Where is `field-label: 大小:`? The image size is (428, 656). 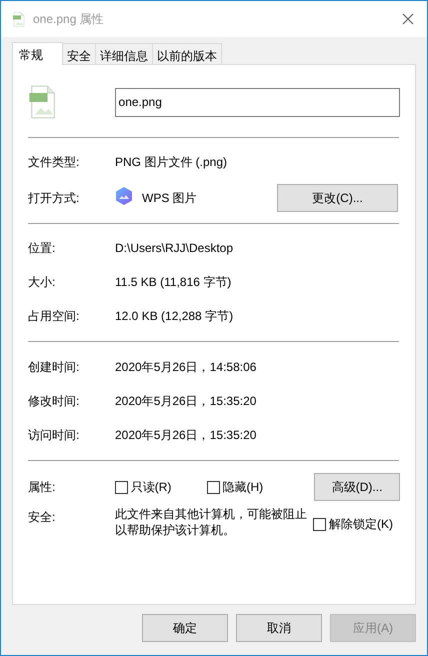 field-label: 大小: is located at coordinates (42, 282).